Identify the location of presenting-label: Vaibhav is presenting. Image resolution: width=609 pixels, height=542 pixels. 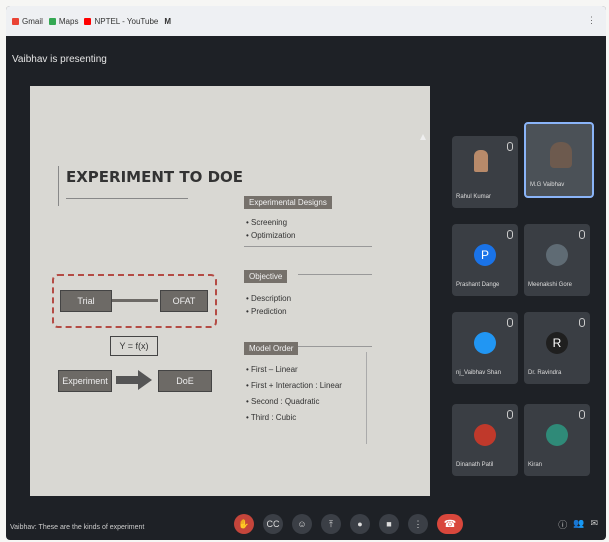
(59, 59).